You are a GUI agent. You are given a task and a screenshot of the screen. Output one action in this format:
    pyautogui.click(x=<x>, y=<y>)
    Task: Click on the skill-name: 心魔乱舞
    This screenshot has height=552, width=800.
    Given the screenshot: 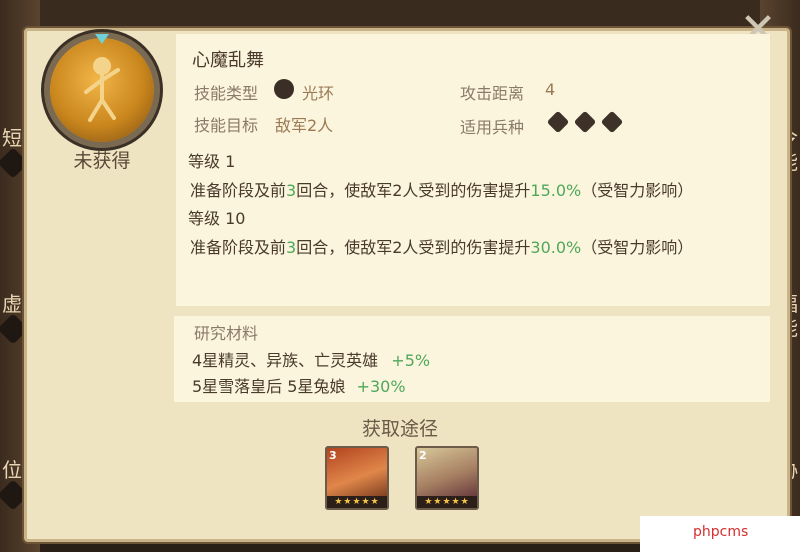 What is the action you would take?
    pyautogui.click(x=228, y=60)
    